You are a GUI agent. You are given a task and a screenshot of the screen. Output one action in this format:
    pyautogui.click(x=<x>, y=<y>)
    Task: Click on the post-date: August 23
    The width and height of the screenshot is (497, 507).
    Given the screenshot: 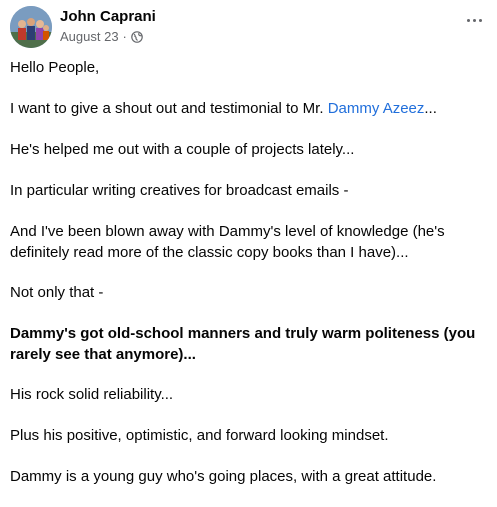 What is the action you would take?
    pyautogui.click(x=89, y=36)
    